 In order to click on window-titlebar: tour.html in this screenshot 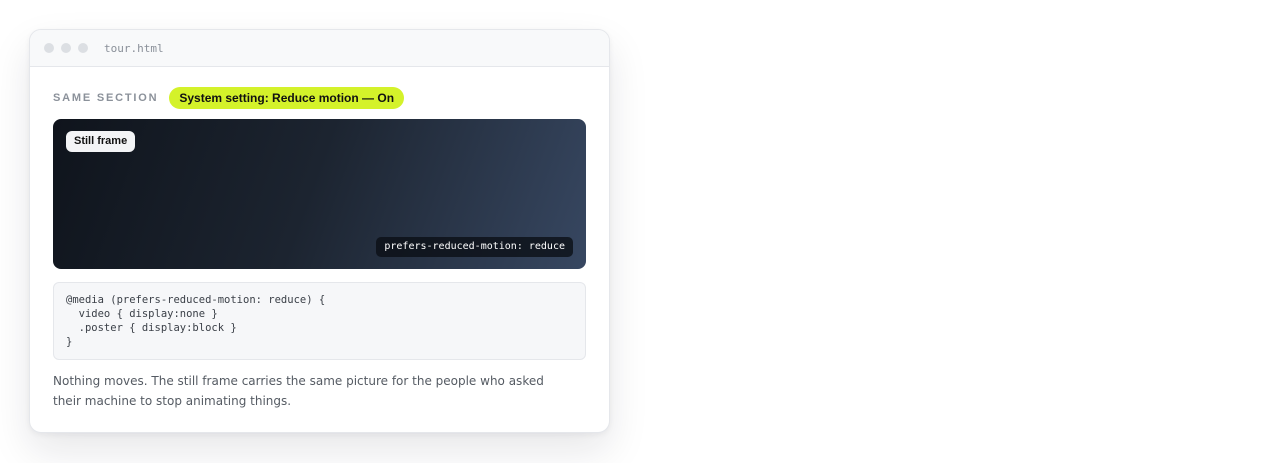, I will do `click(319, 48)`.